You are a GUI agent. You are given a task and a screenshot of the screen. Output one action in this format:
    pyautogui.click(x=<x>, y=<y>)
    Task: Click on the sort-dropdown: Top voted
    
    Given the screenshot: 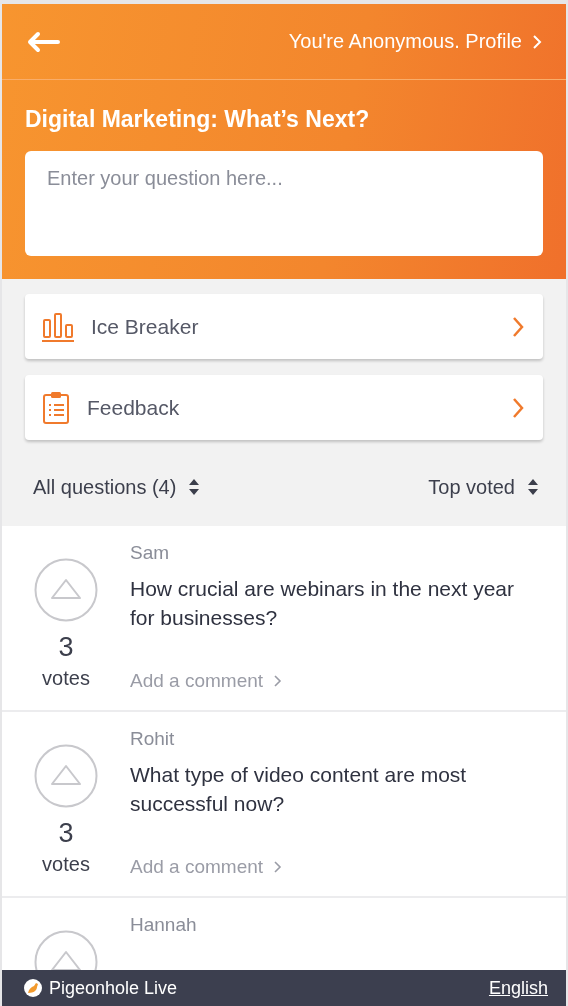 What is the action you would take?
    pyautogui.click(x=483, y=487)
    